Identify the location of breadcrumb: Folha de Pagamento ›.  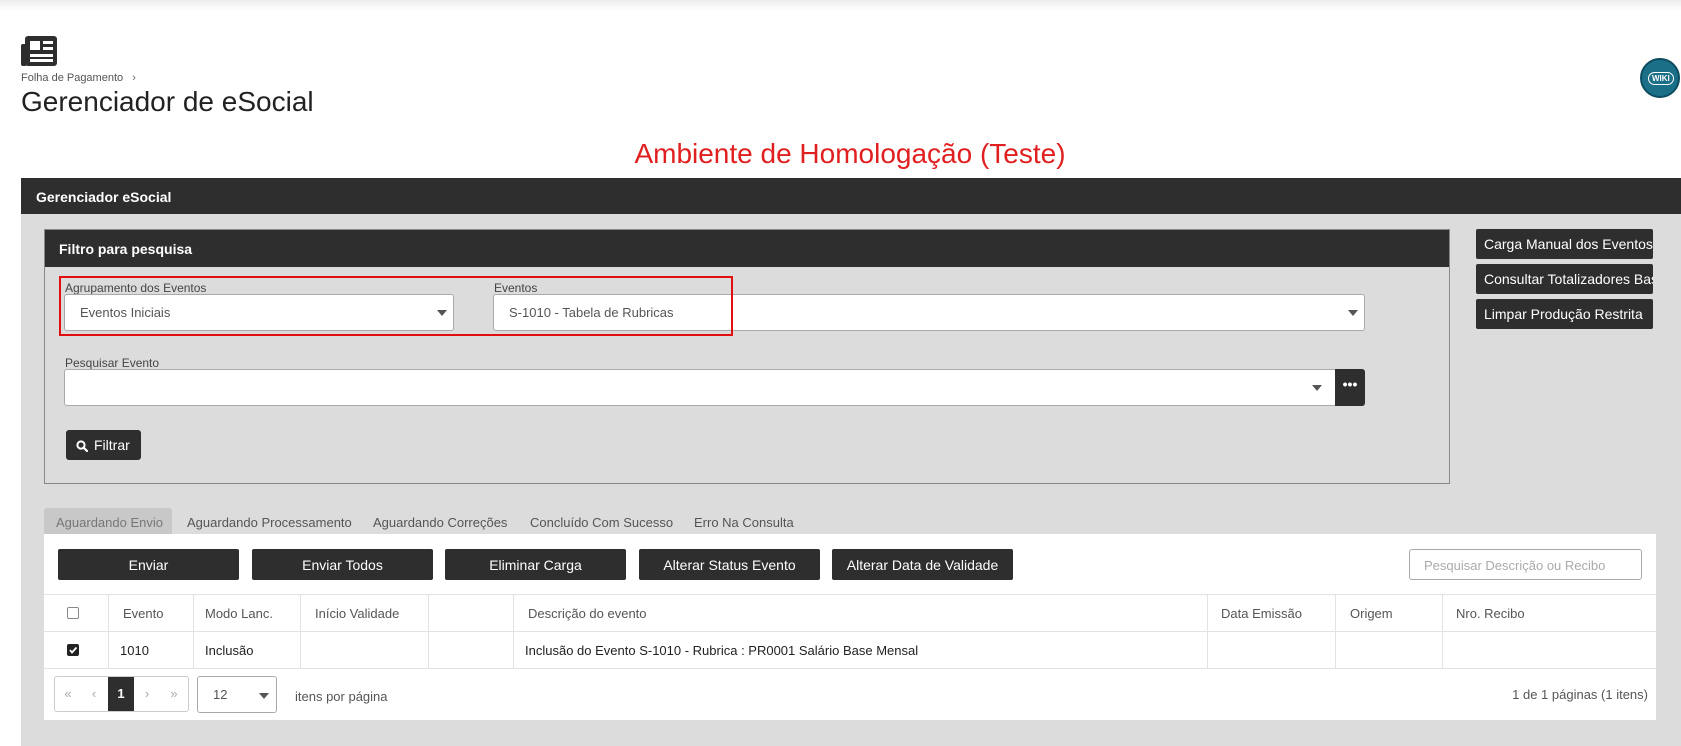
(78, 78).